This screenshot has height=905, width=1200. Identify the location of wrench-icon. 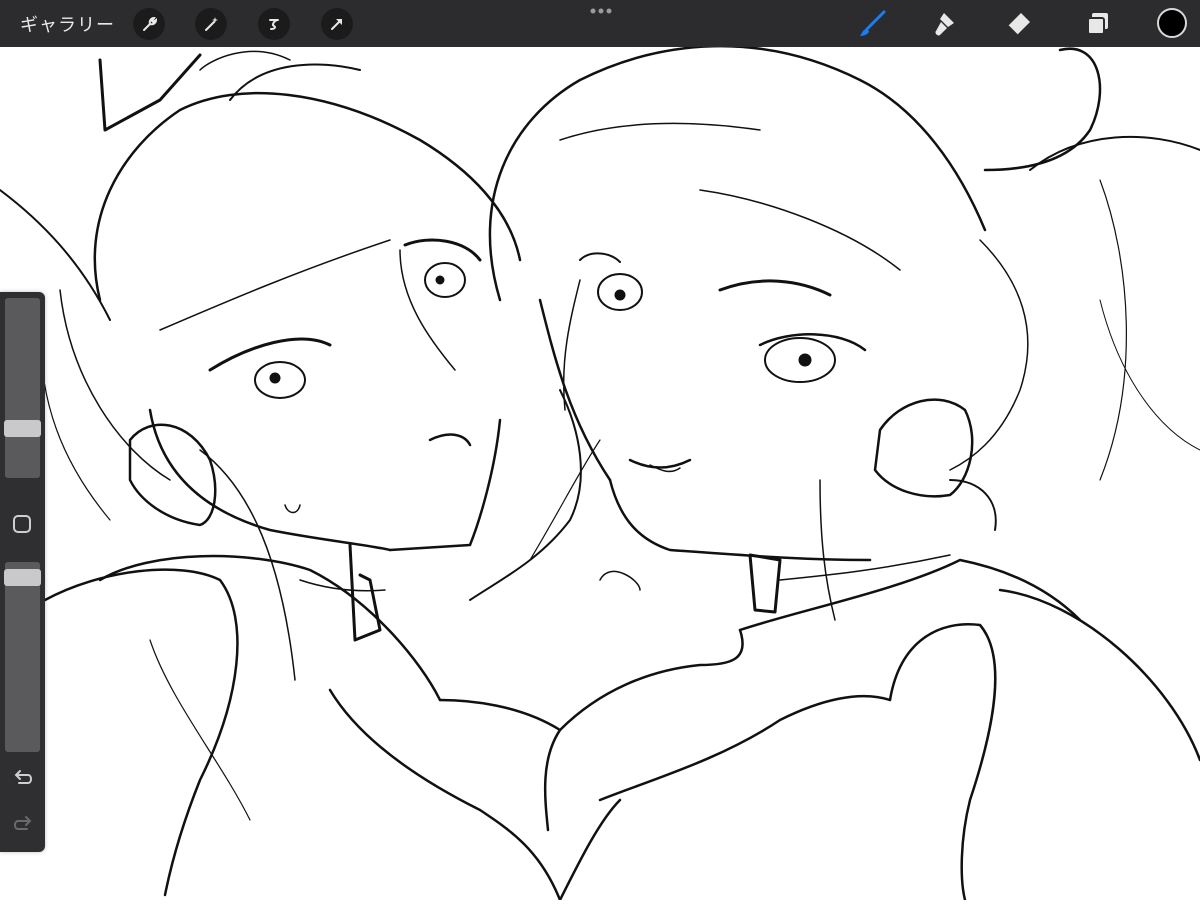
(149, 24).